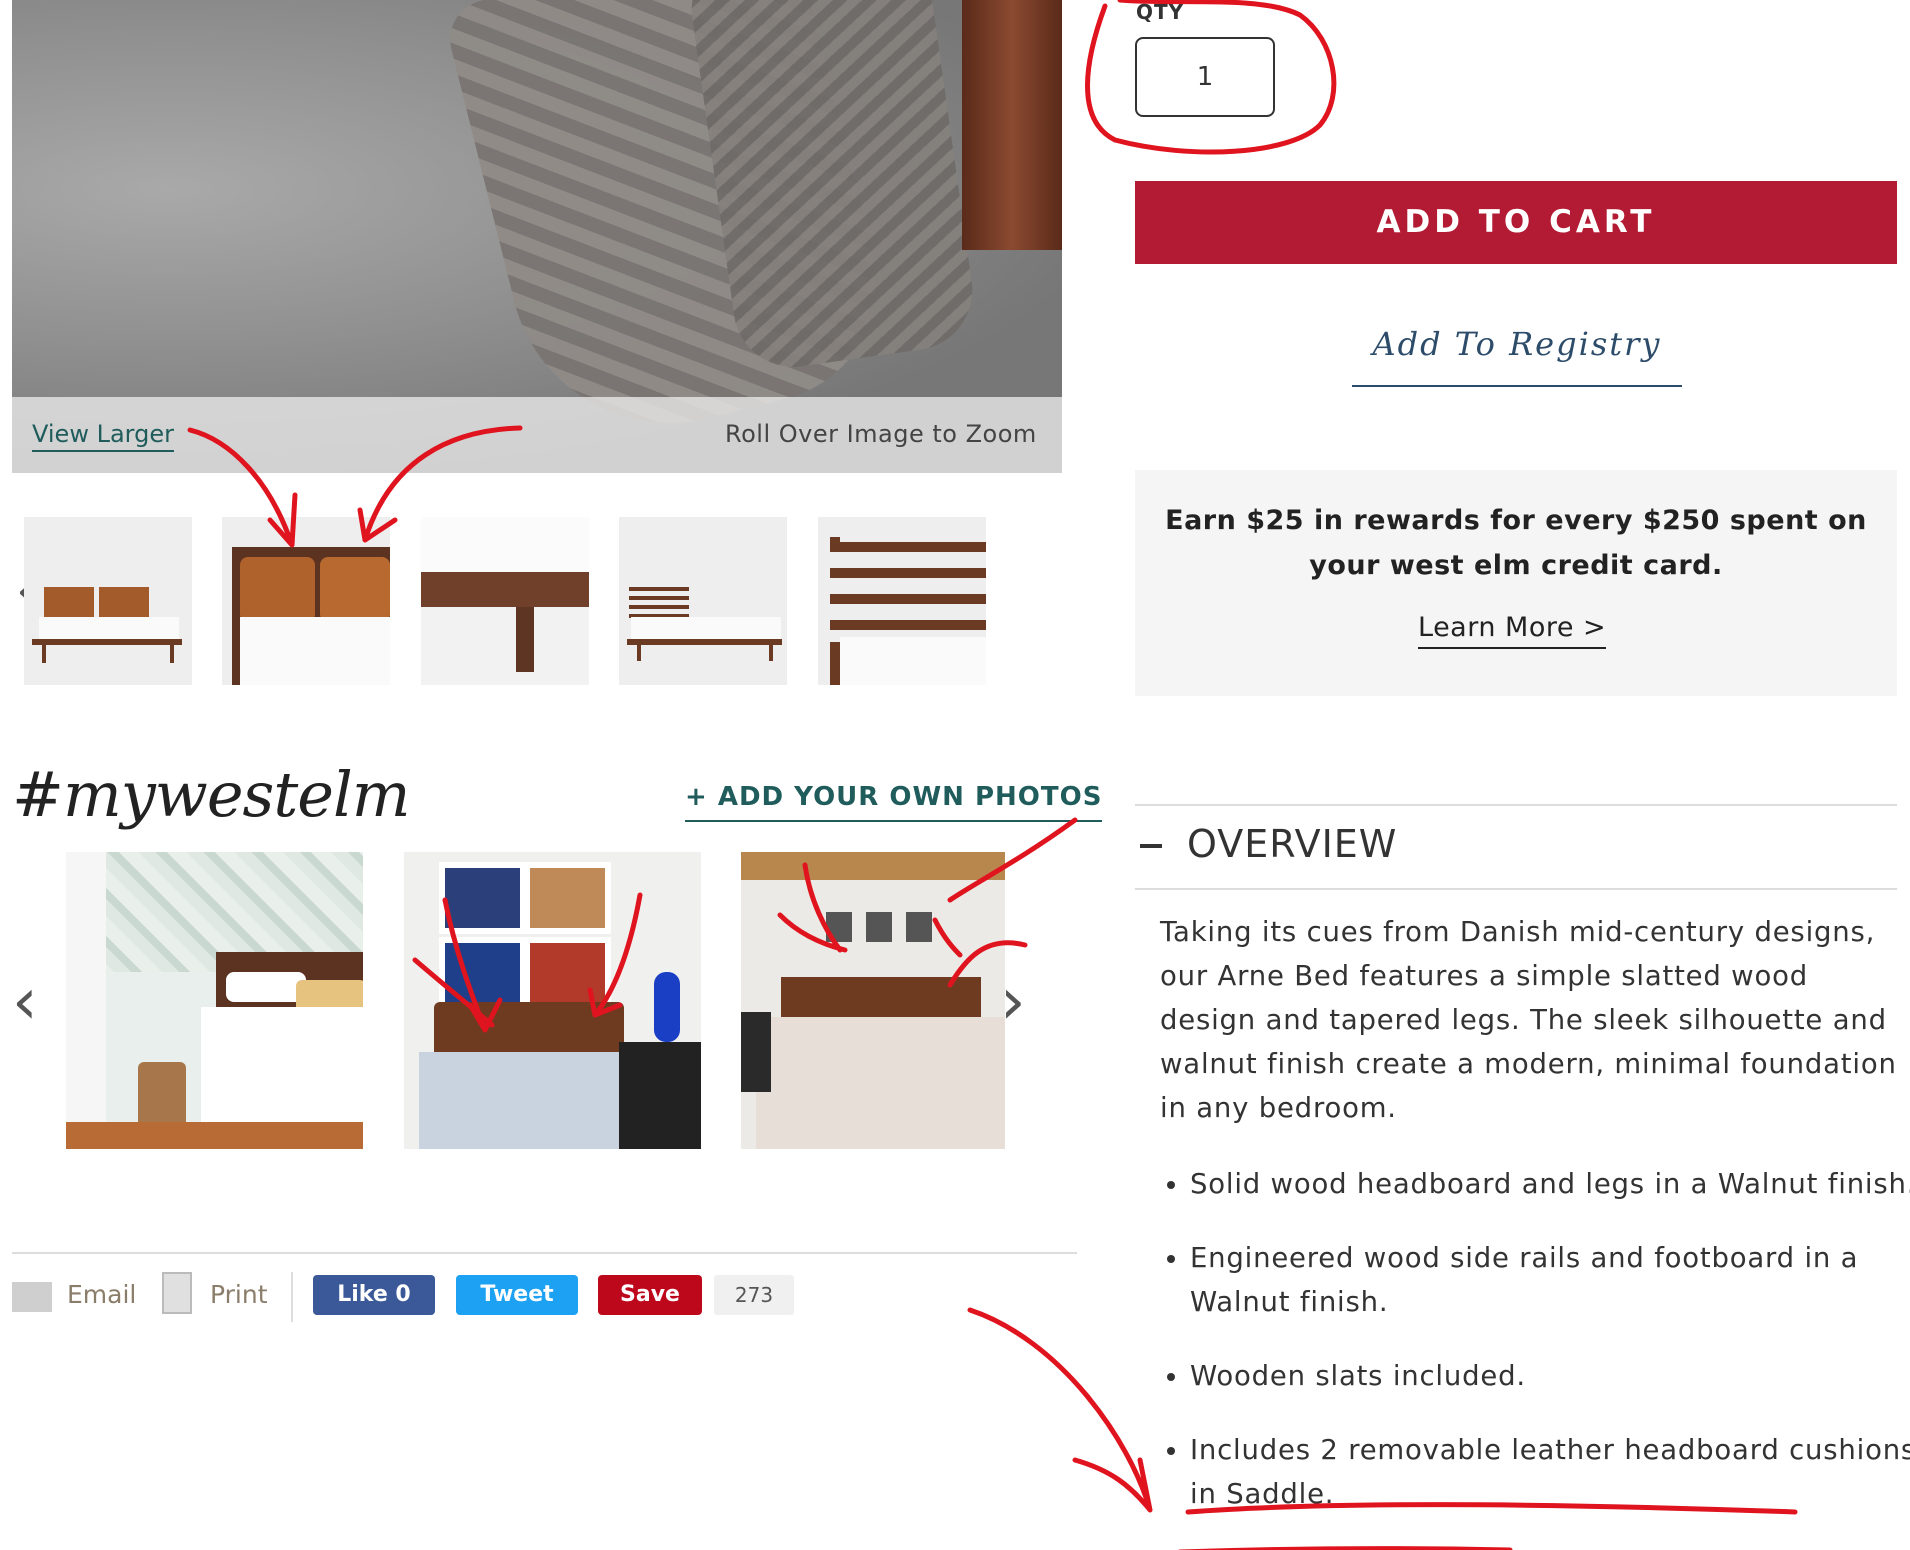 This screenshot has width=1910, height=1550. What do you see at coordinates (25, 1002) in the screenshot?
I see `ugc-prev-arrow-icon: ‹` at bounding box center [25, 1002].